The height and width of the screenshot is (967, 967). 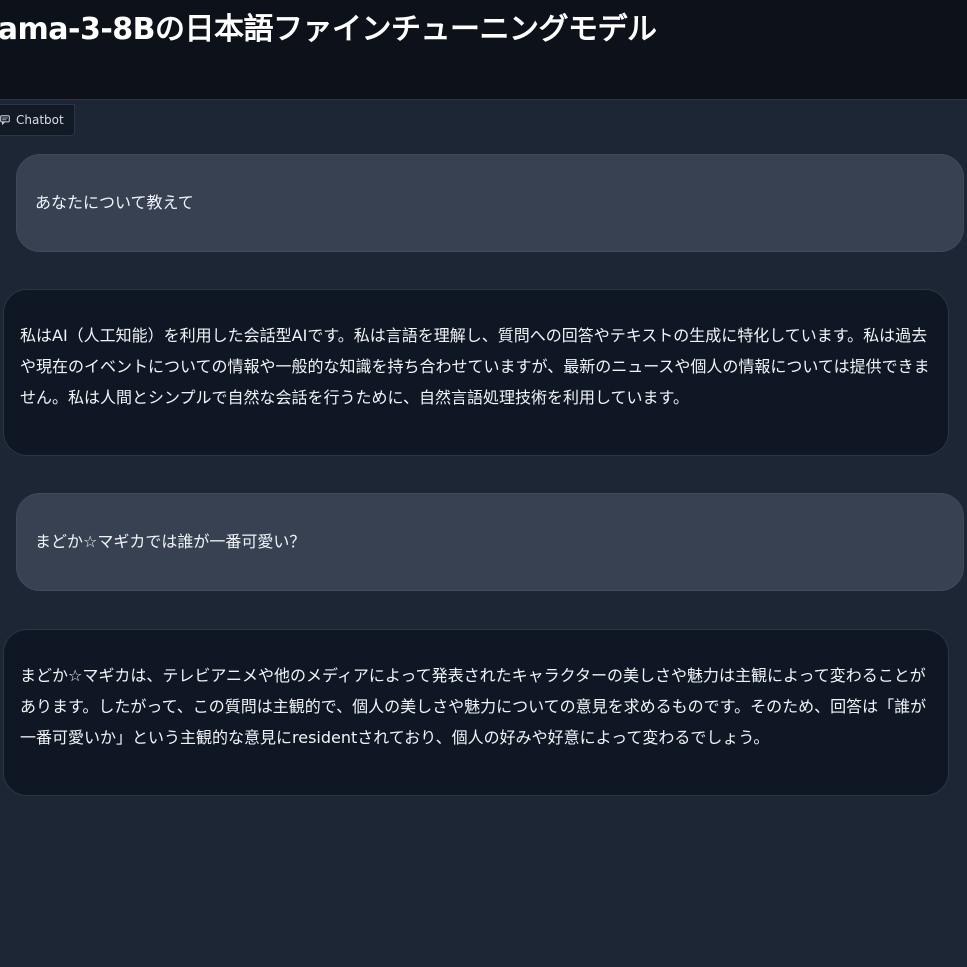 I want to click on chat-bubble-icon, so click(x=5, y=120).